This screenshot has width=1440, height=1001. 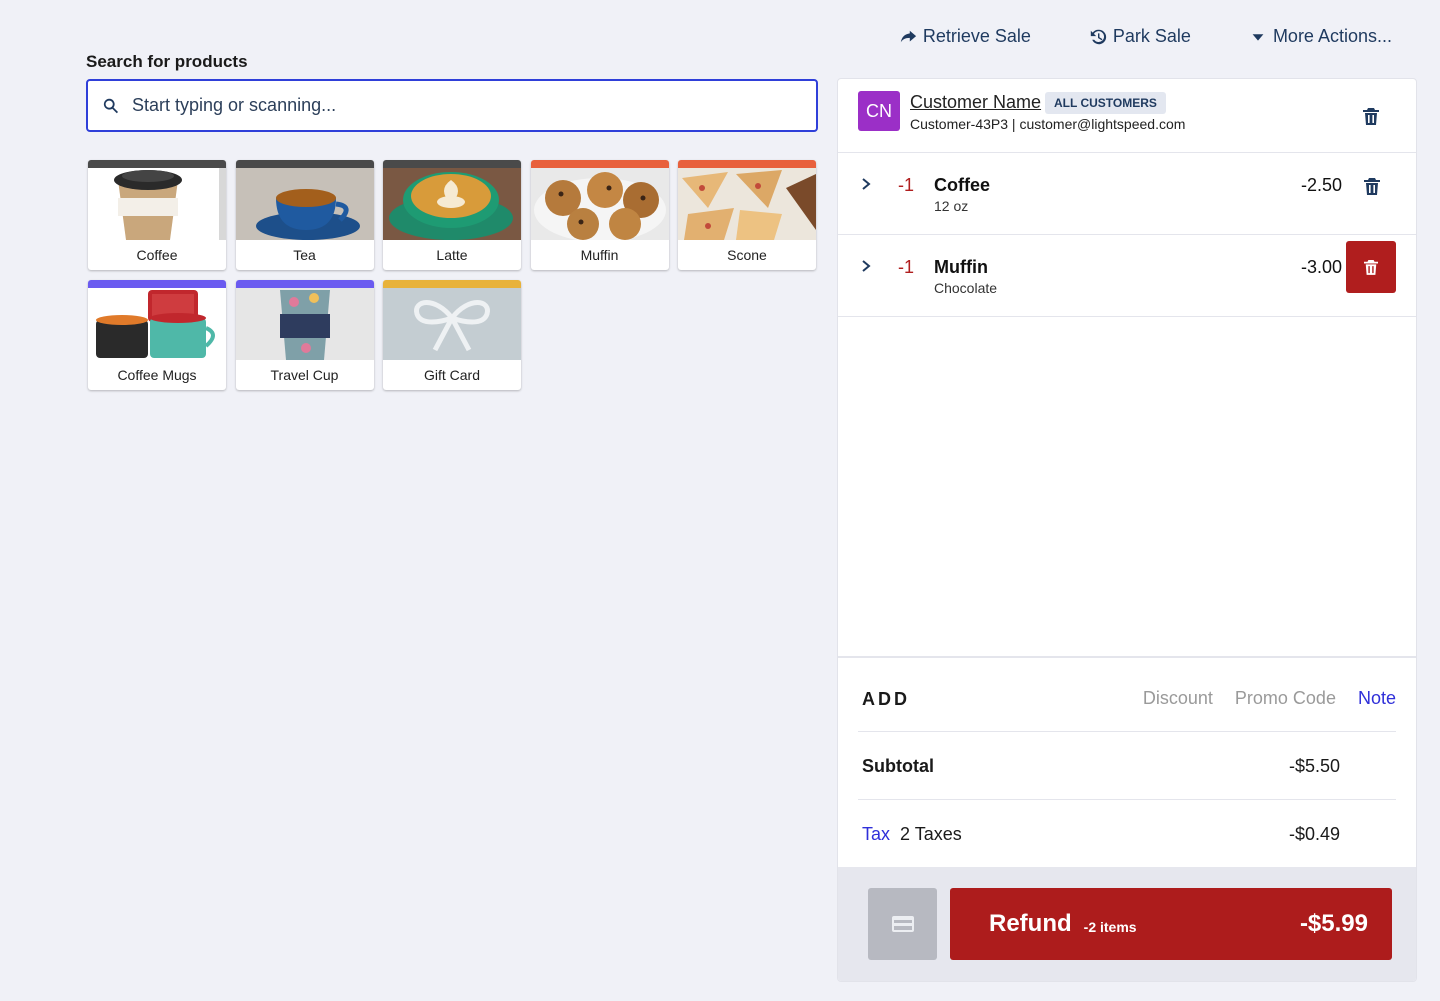 I want to click on product-tile-latte: Latte, so click(x=452, y=215).